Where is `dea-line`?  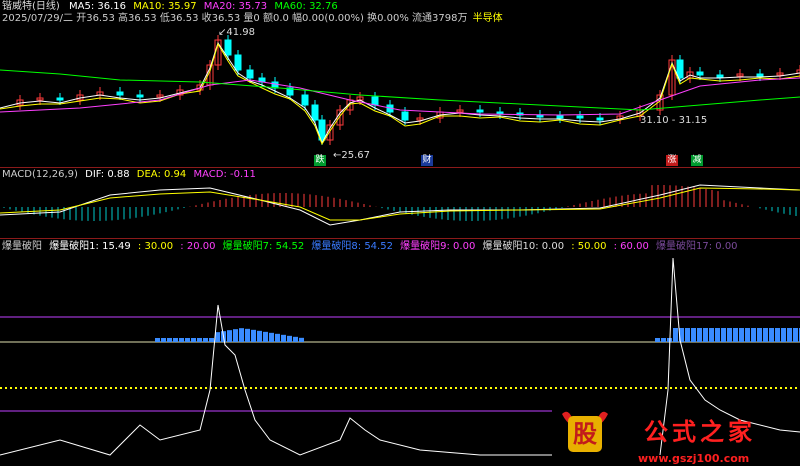 dea-line is located at coordinates (400, 204).